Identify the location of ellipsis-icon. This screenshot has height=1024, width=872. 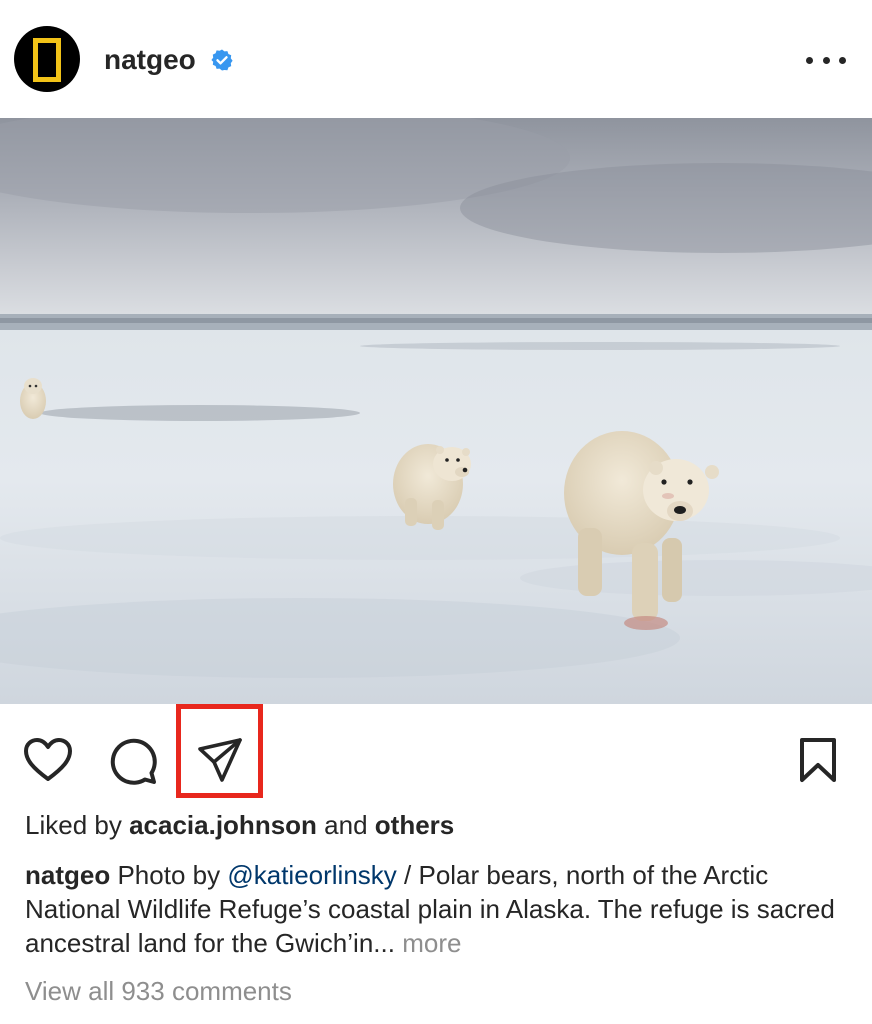
(826, 60).